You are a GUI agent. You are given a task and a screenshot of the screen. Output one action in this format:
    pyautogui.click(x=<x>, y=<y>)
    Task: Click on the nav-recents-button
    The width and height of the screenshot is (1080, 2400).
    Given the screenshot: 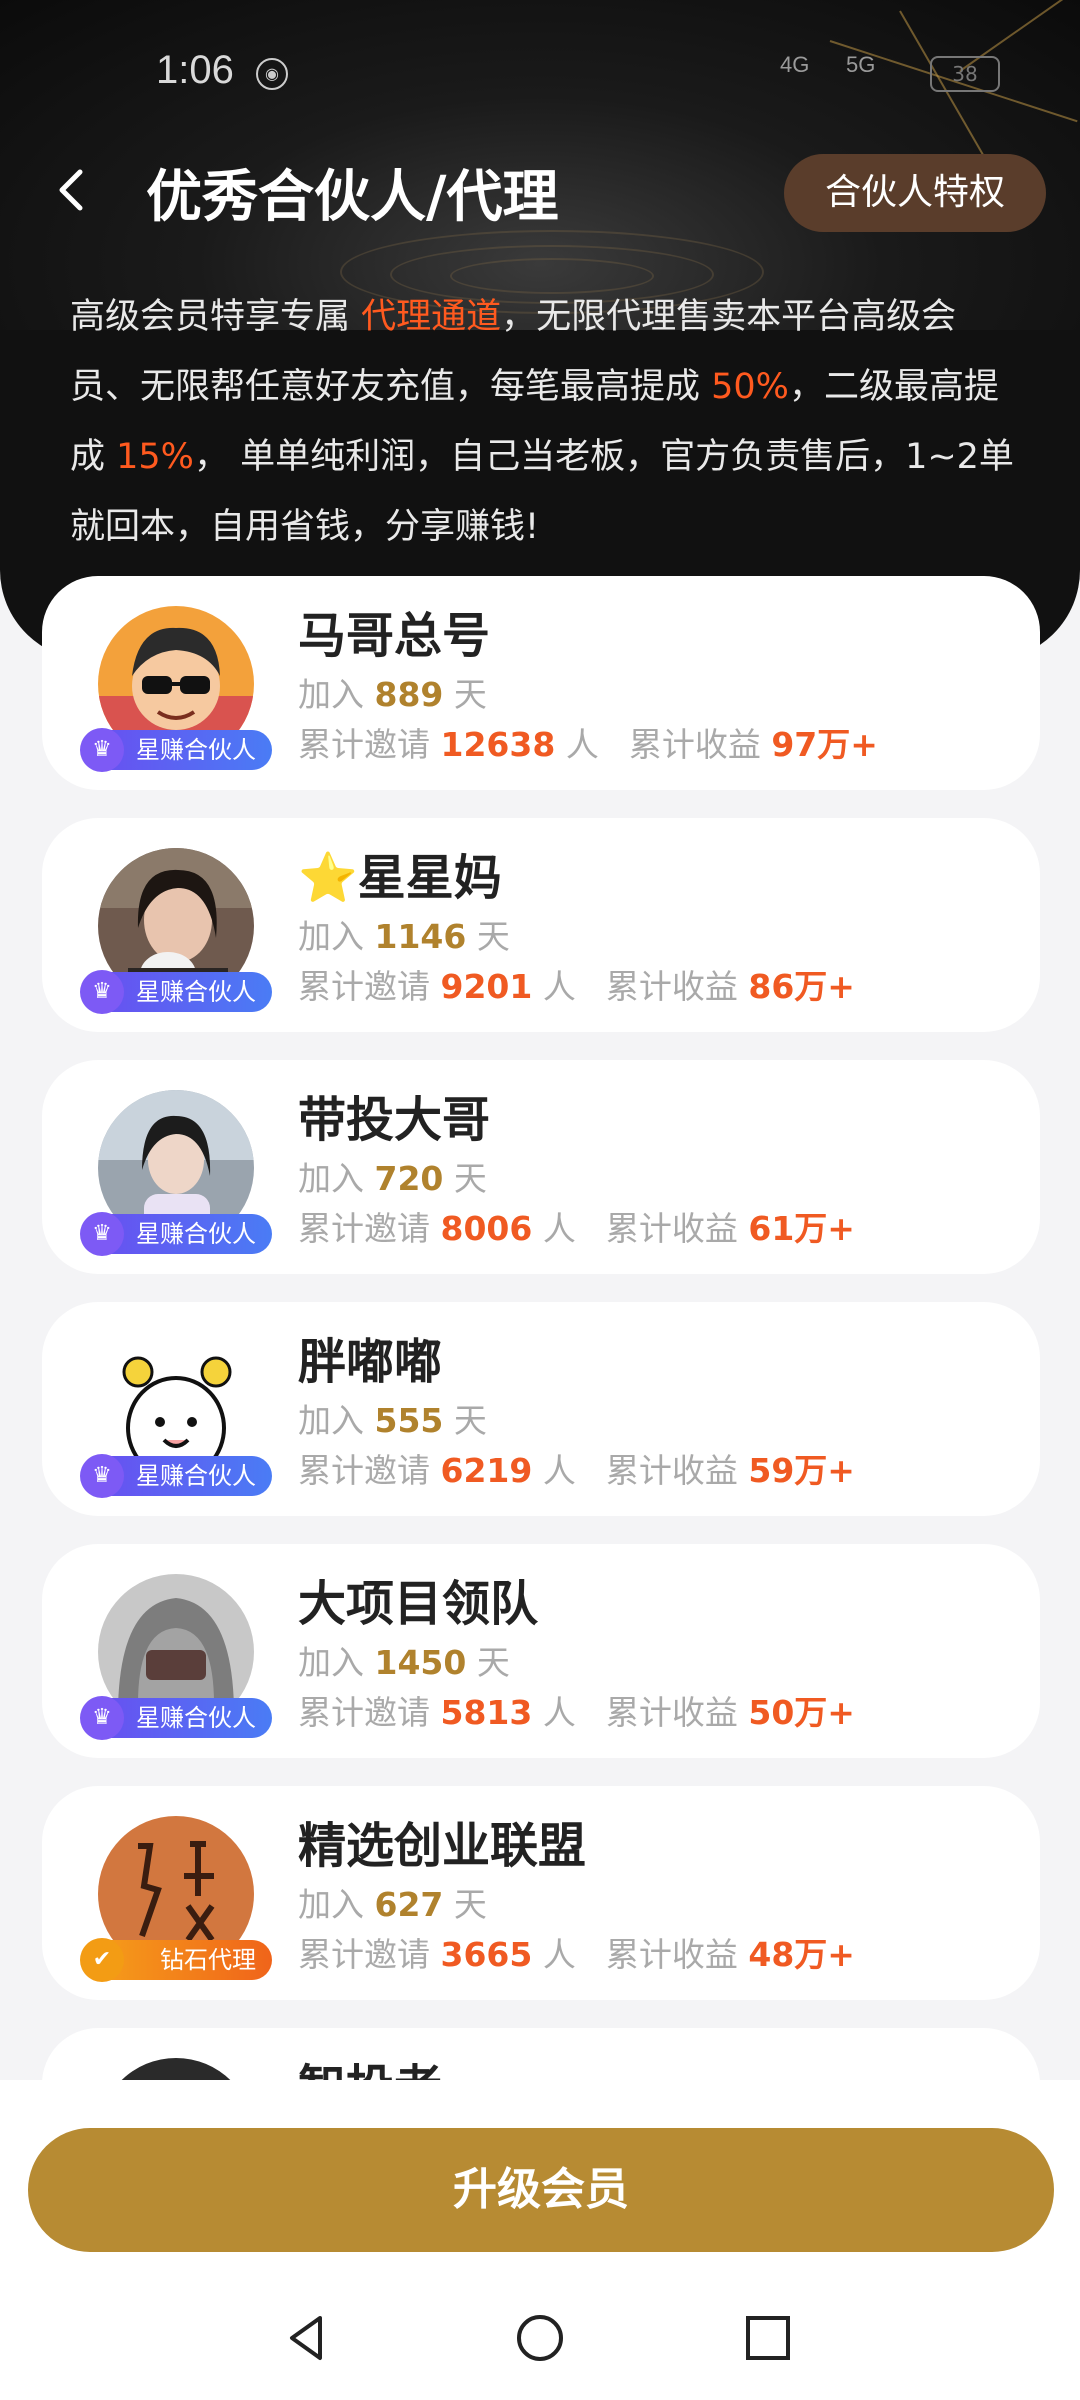 What is the action you would take?
    pyautogui.click(x=768, y=2338)
    